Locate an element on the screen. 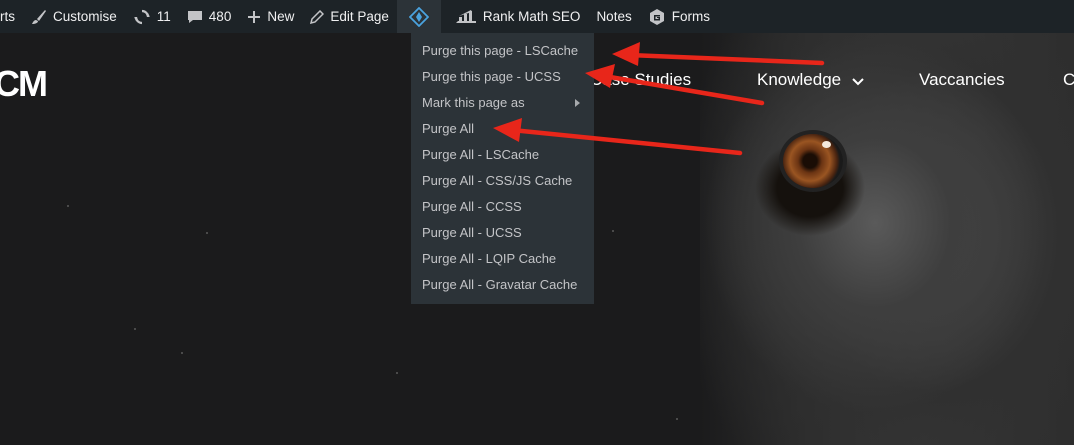 The width and height of the screenshot is (1074, 445). admin-bar-item-label: 480 is located at coordinates (220, 16).